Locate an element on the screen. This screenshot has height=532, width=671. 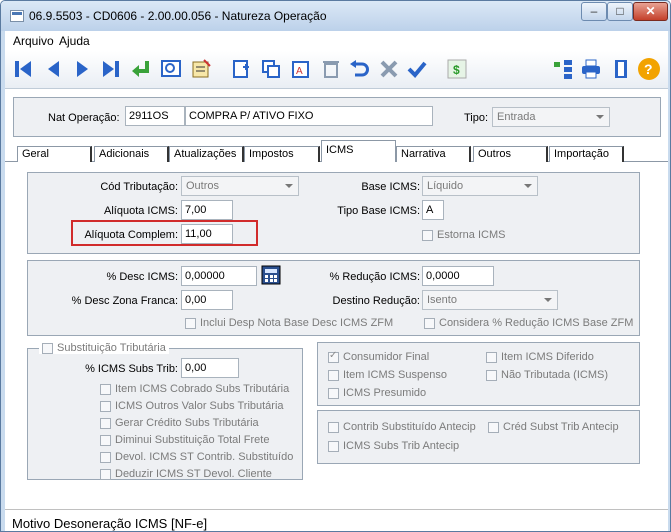
icms-presumido-label: ICMS Presumido is located at coordinates (385, 393).